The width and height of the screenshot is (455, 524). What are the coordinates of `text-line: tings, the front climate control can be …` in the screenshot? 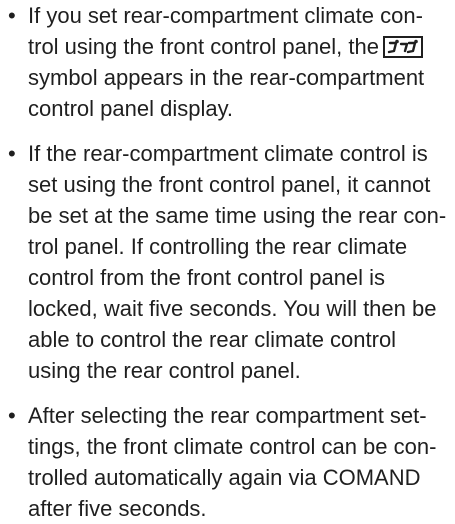 It's located at (232, 446).